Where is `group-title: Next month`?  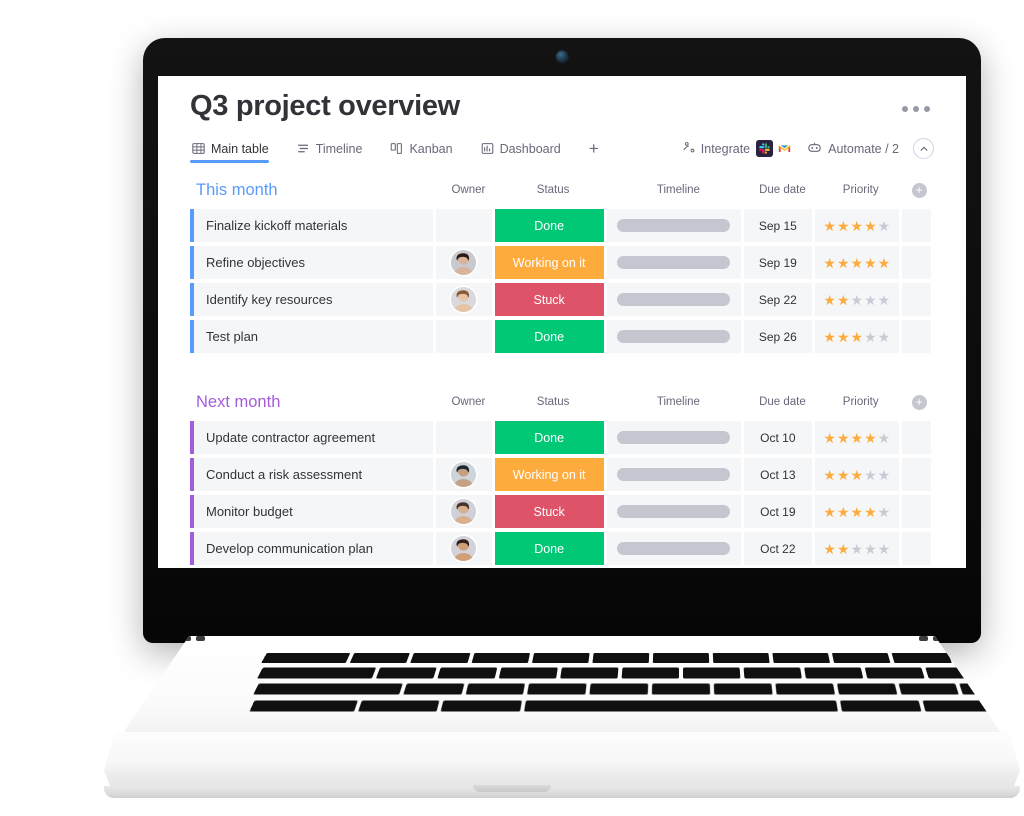 group-title: Next month is located at coordinates (315, 402).